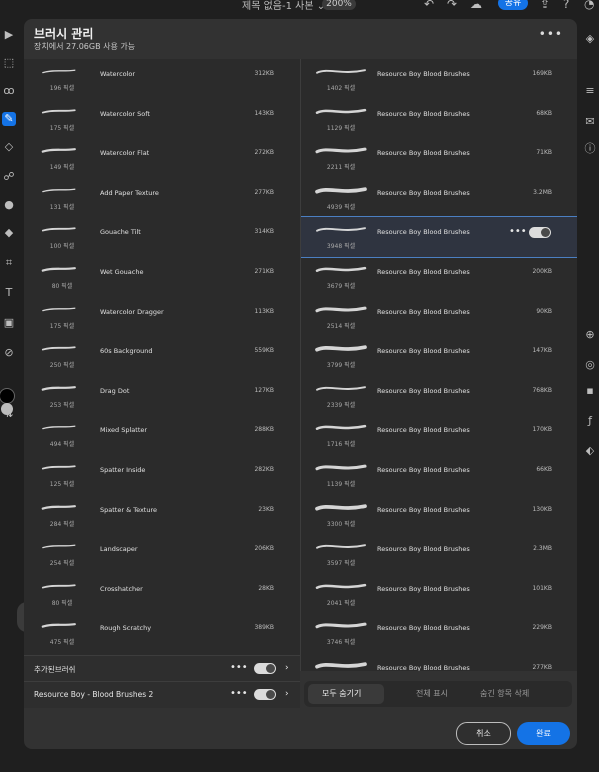 The width and height of the screenshot is (599, 772). What do you see at coordinates (439, 158) in the screenshot?
I see `brush-row: 2211 픽셀 Resource Boy Blood Brushes 71KB` at bounding box center [439, 158].